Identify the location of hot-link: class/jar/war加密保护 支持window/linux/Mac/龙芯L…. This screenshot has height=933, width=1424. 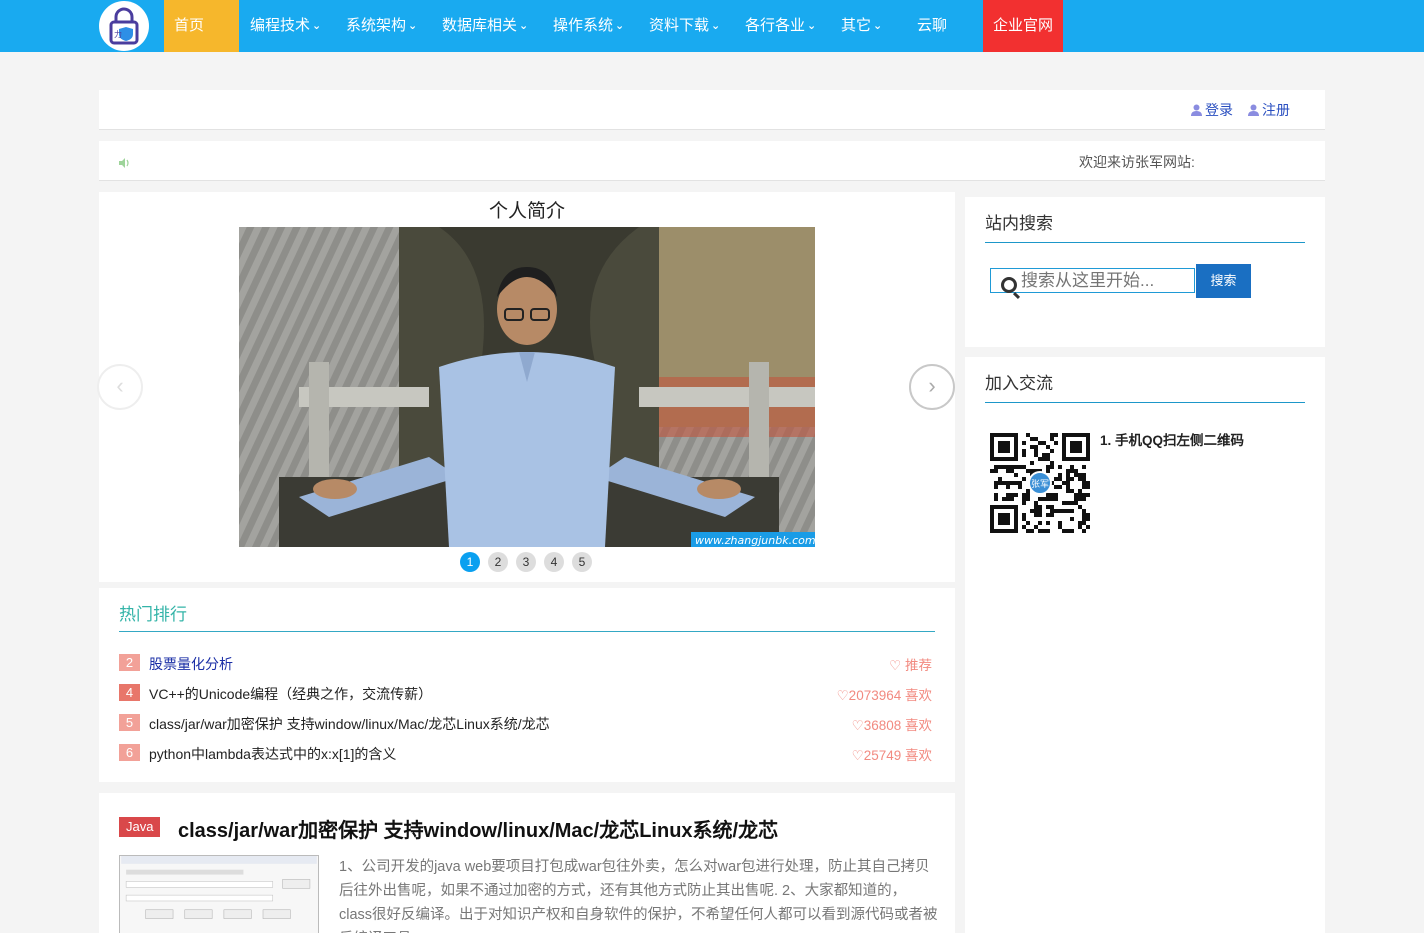
(349, 724).